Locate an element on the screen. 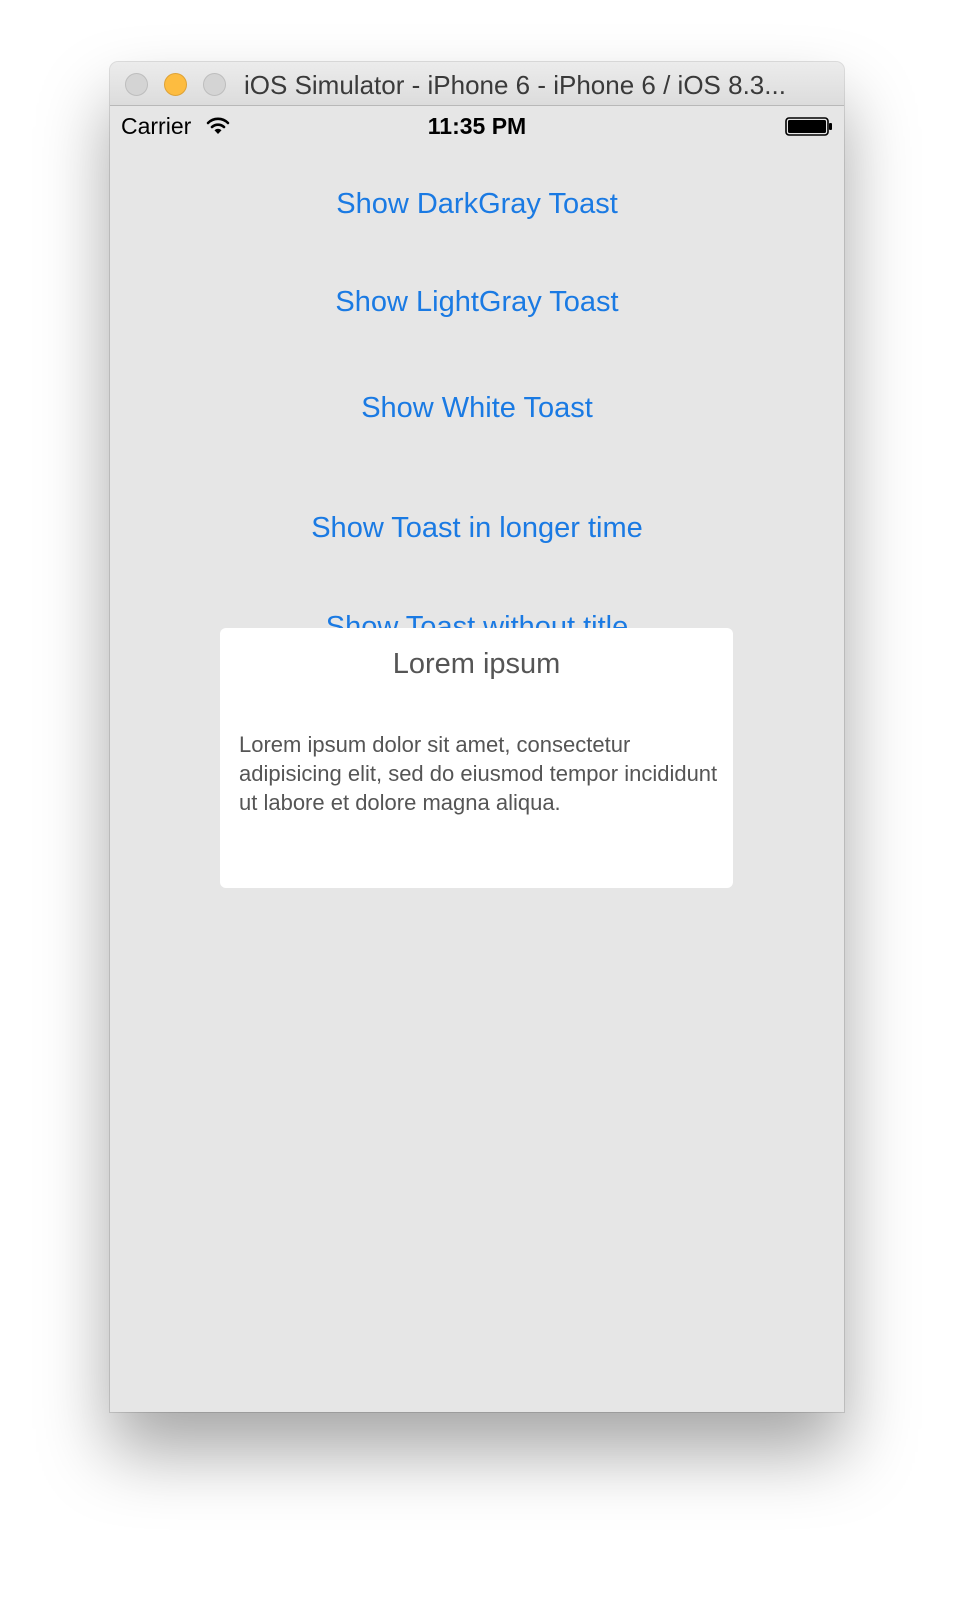 The width and height of the screenshot is (974, 1602). show-white-toast-button: Show White Toast is located at coordinates (477, 408).